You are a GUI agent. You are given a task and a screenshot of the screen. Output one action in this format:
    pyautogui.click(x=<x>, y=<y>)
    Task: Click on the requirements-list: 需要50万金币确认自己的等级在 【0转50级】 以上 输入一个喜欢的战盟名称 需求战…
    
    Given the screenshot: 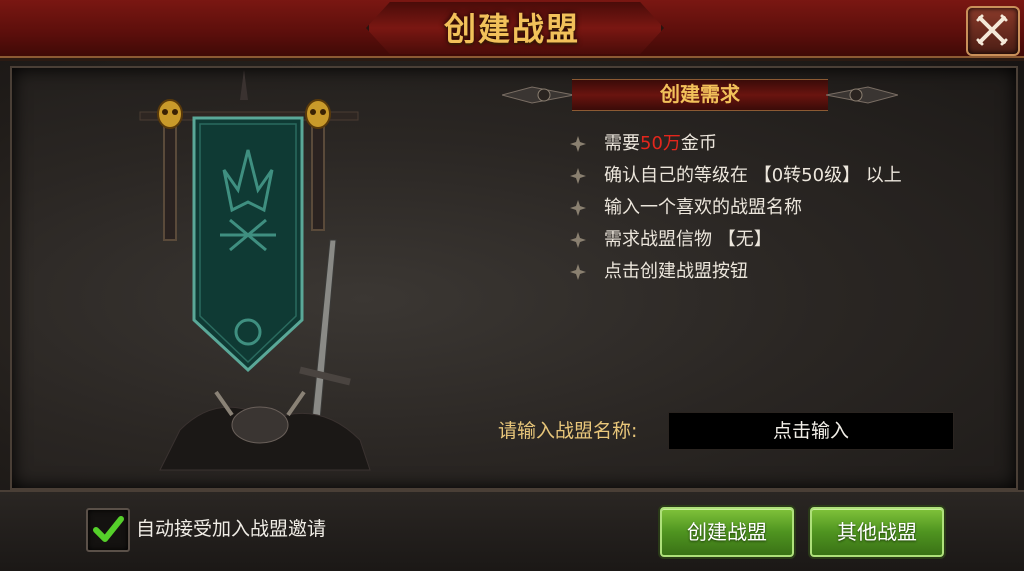 What is the action you would take?
    pyautogui.click(x=734, y=208)
    